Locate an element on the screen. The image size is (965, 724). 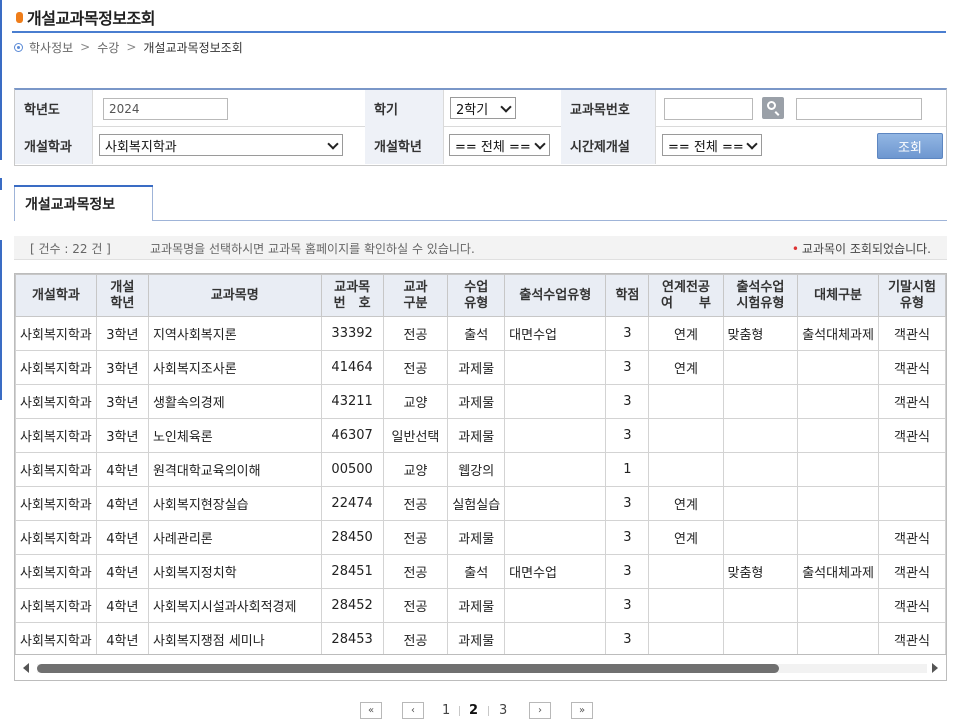
semester-select: 2학기 is located at coordinates (483, 108).